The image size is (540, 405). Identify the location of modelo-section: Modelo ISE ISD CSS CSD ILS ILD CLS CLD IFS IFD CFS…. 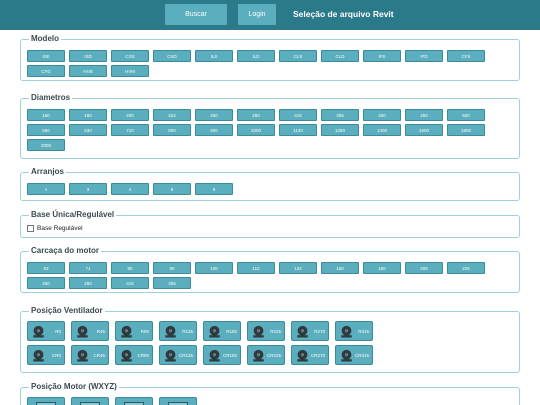
(270, 57).